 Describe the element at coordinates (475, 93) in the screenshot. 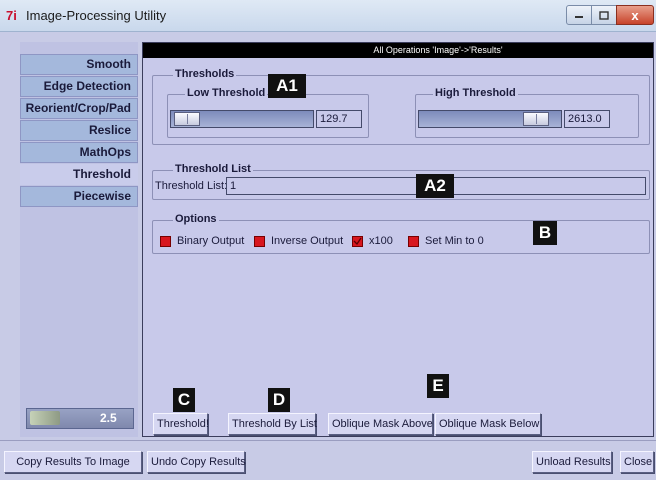

I see `high-threshold-label: High Threshold` at that location.